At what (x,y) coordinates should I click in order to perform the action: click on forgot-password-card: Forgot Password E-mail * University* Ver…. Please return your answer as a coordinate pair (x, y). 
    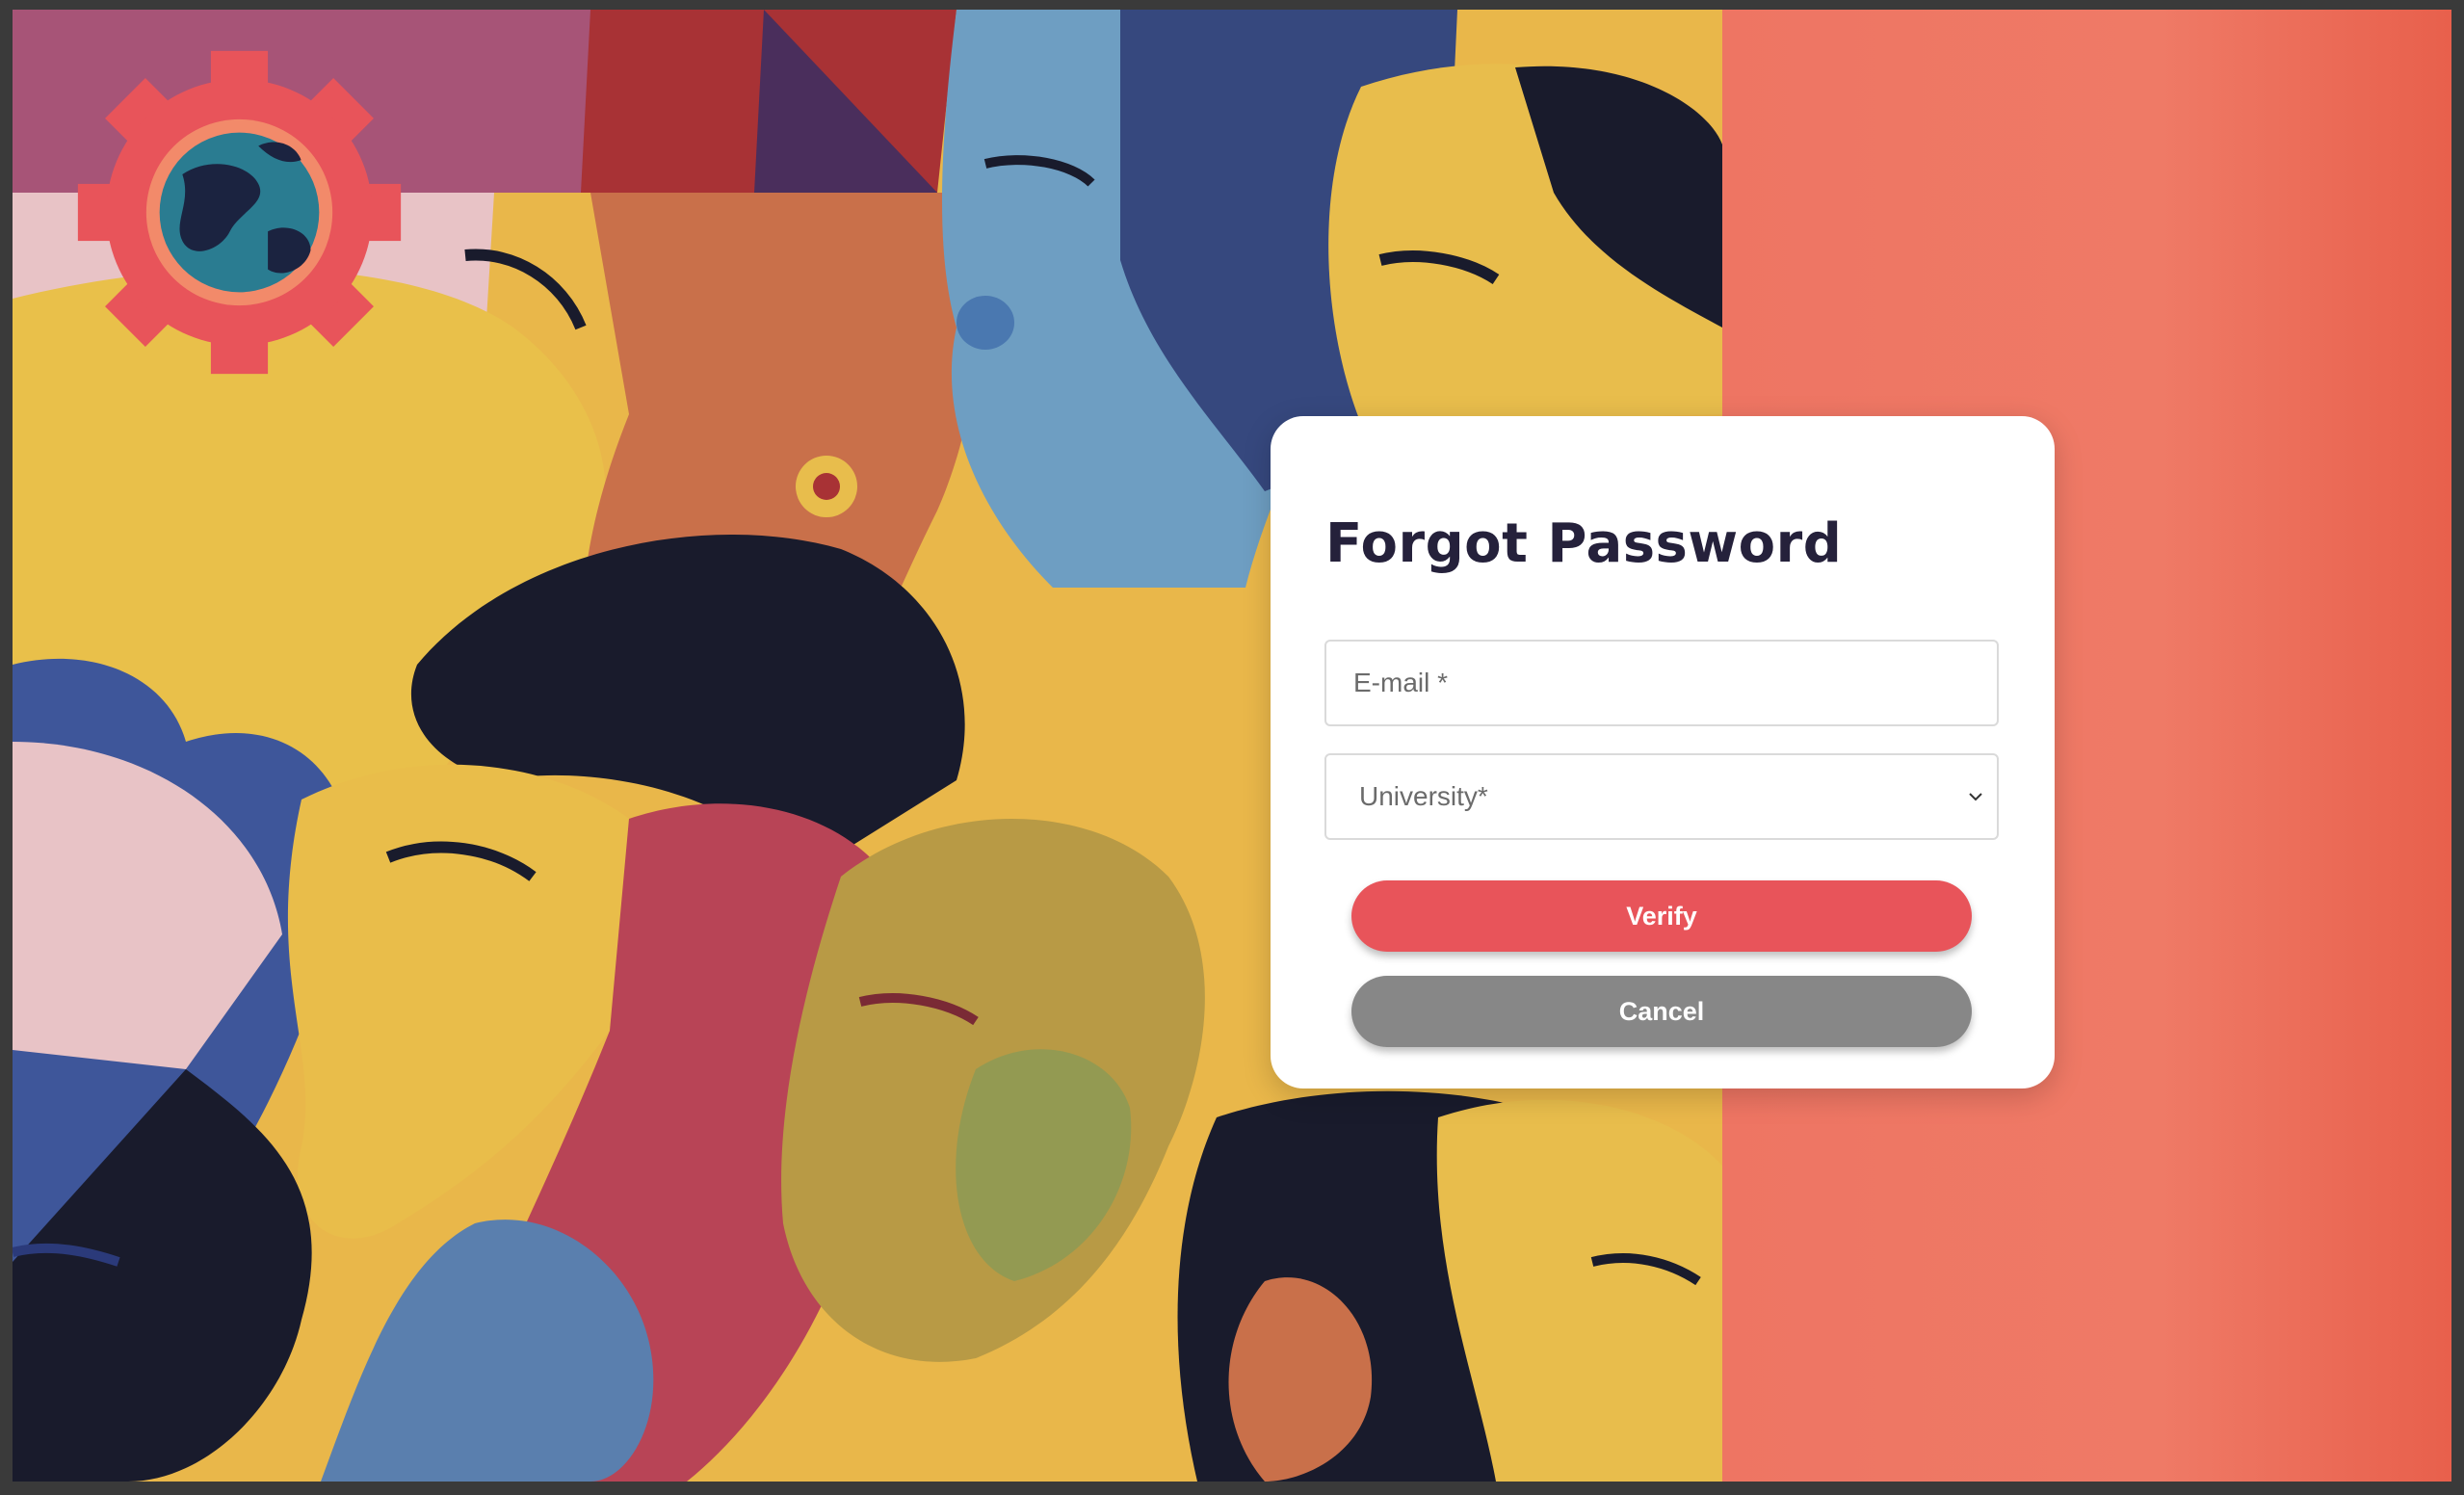
    Looking at the image, I should click on (1663, 752).